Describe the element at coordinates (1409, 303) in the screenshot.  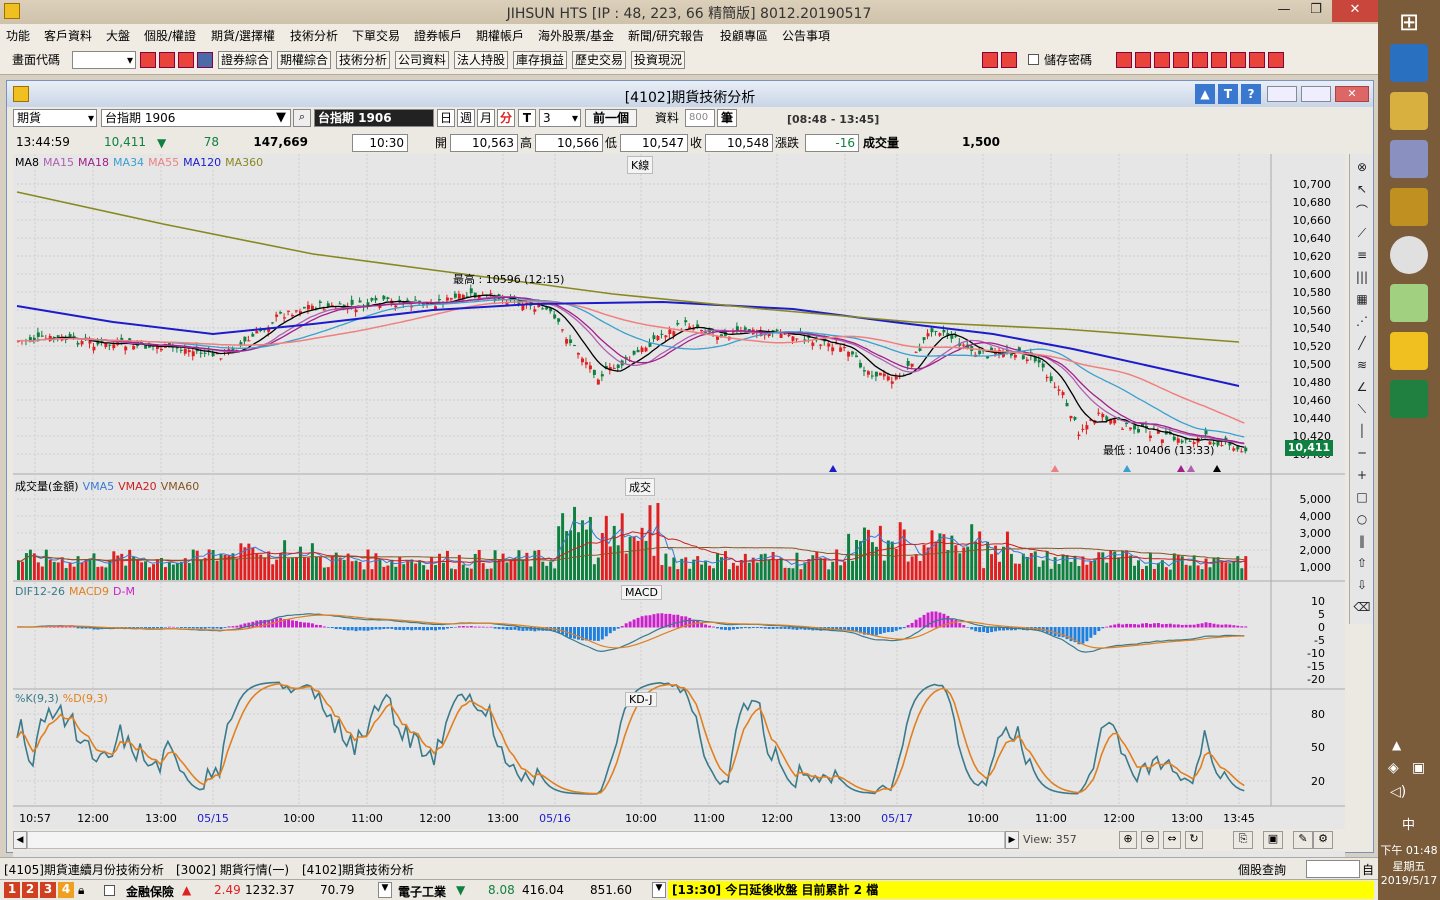
I see `notes-icon` at that location.